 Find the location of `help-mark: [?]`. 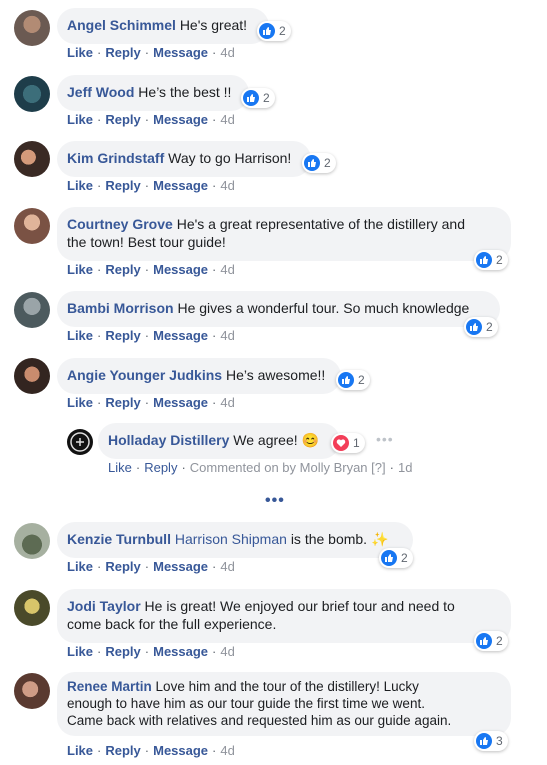

help-mark: [?] is located at coordinates (378, 467).